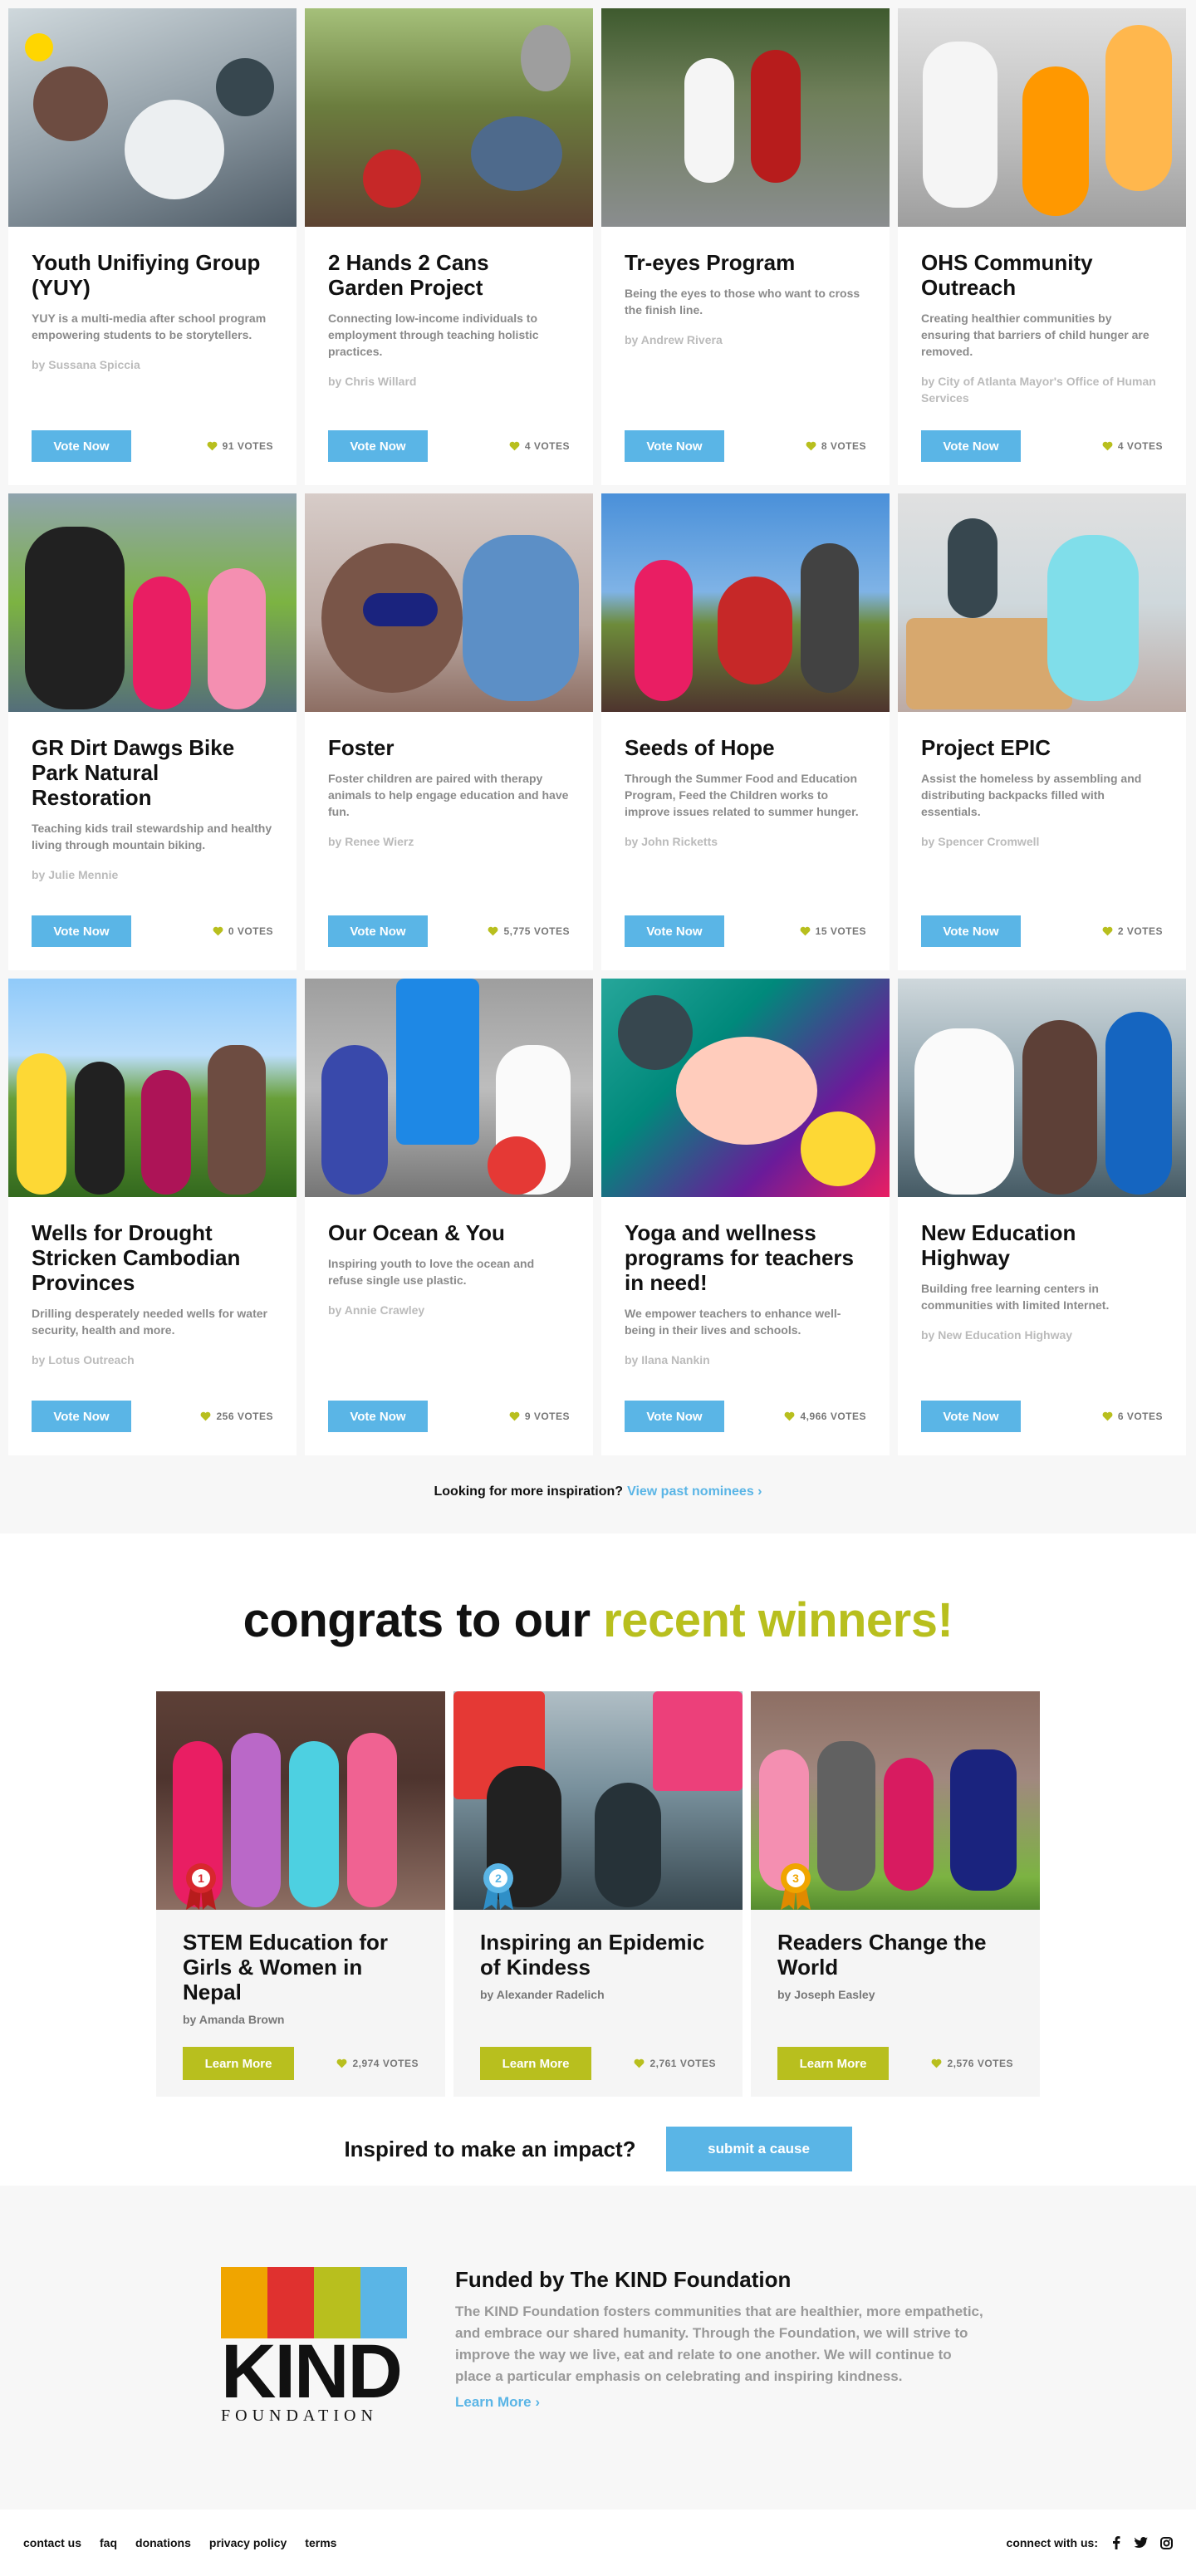  I want to click on nominee-author: by Renee Wierz, so click(371, 841).